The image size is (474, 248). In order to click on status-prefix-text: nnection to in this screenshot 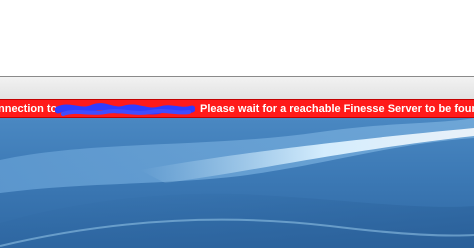, I will do `click(29, 109)`.